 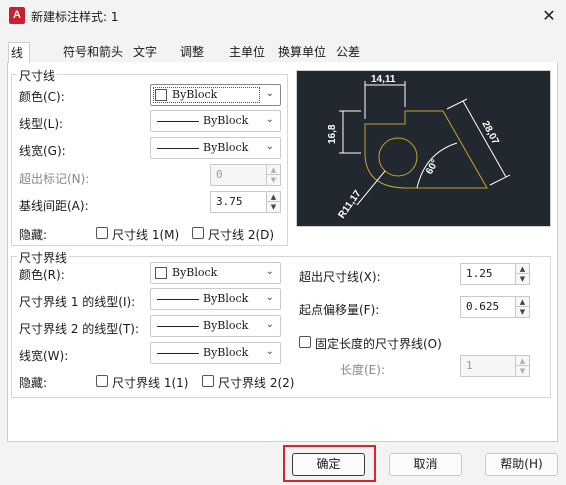 I want to click on baseline-spacing-spinner: 3.75 ▲ ▼, so click(x=245, y=202).